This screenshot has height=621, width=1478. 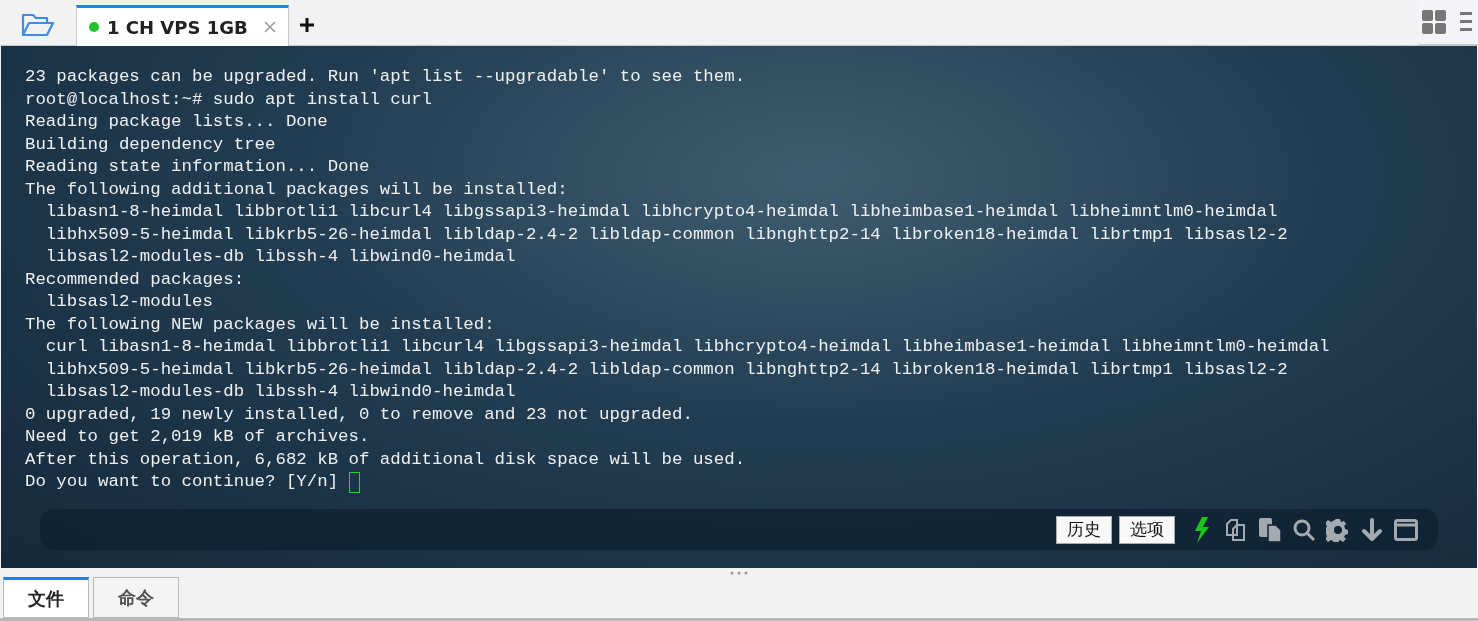 I want to click on close-icon, so click(x=269, y=27).